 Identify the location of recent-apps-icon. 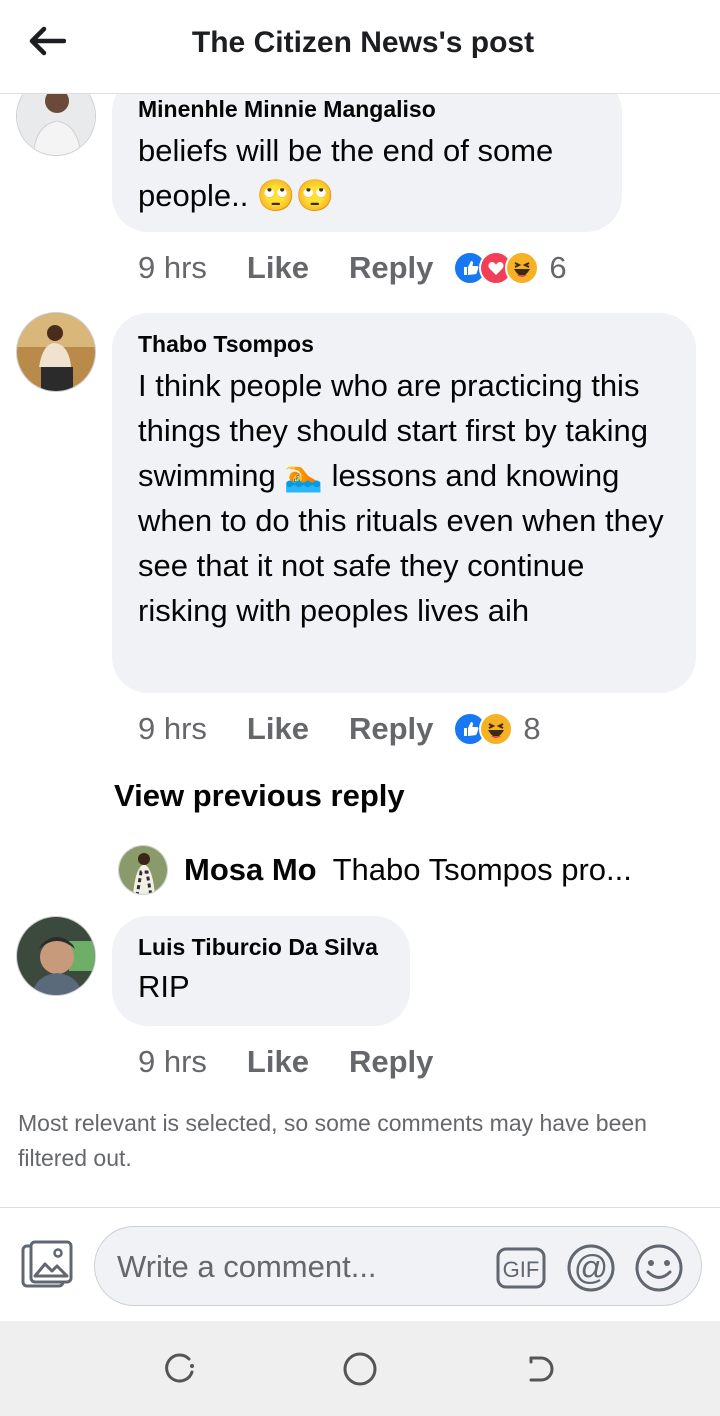
(179, 1368).